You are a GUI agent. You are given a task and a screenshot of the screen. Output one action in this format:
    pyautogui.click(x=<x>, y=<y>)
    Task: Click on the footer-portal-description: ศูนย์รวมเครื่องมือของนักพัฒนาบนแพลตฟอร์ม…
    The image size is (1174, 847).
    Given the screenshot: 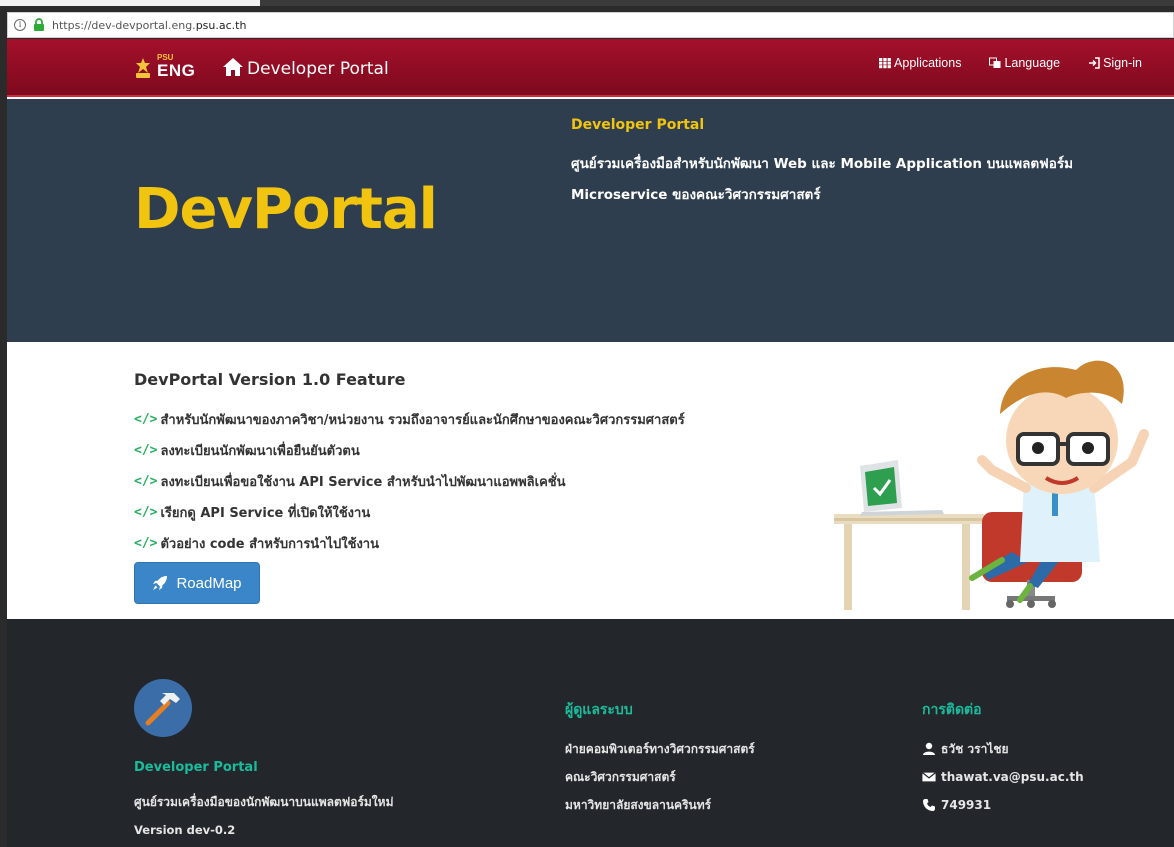 What is the action you would take?
    pyautogui.click(x=264, y=802)
    